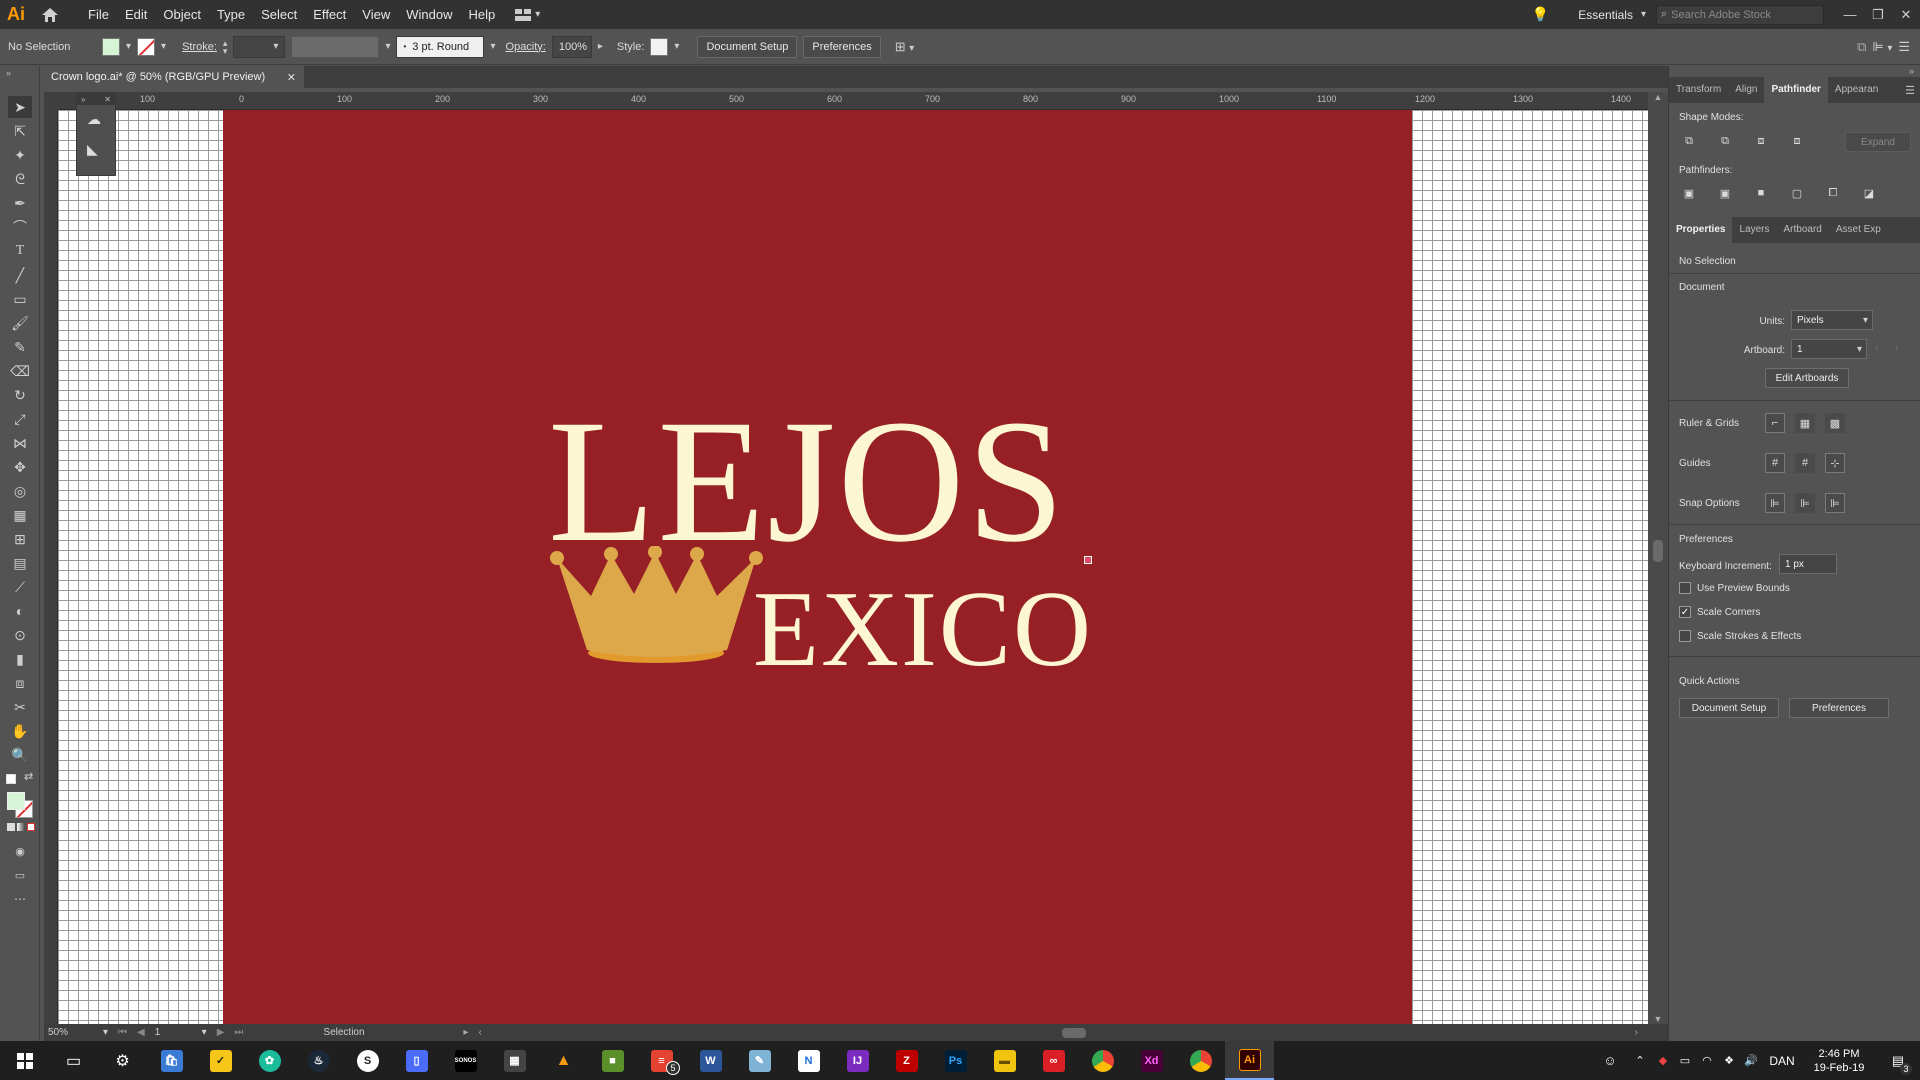 This screenshot has height=1080, width=1920. Describe the element at coordinates (279, 14) in the screenshot. I see `menu-select: Select` at that location.